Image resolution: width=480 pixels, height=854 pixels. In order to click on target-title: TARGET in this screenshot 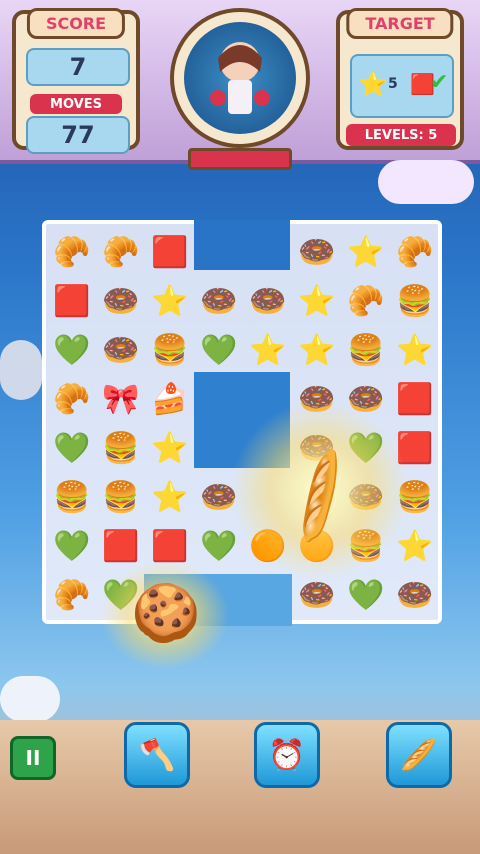, I will do `click(400, 23)`.